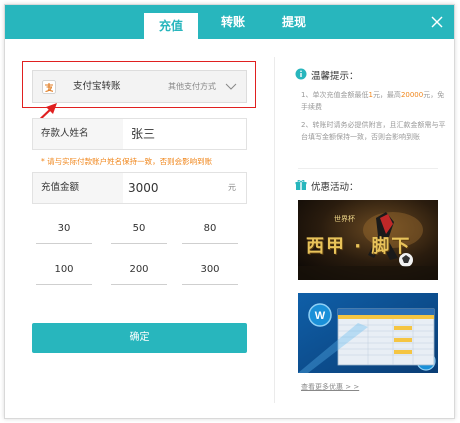  Describe the element at coordinates (65, 133) in the screenshot. I see `depositor-name-label: 存款人姓名` at that location.